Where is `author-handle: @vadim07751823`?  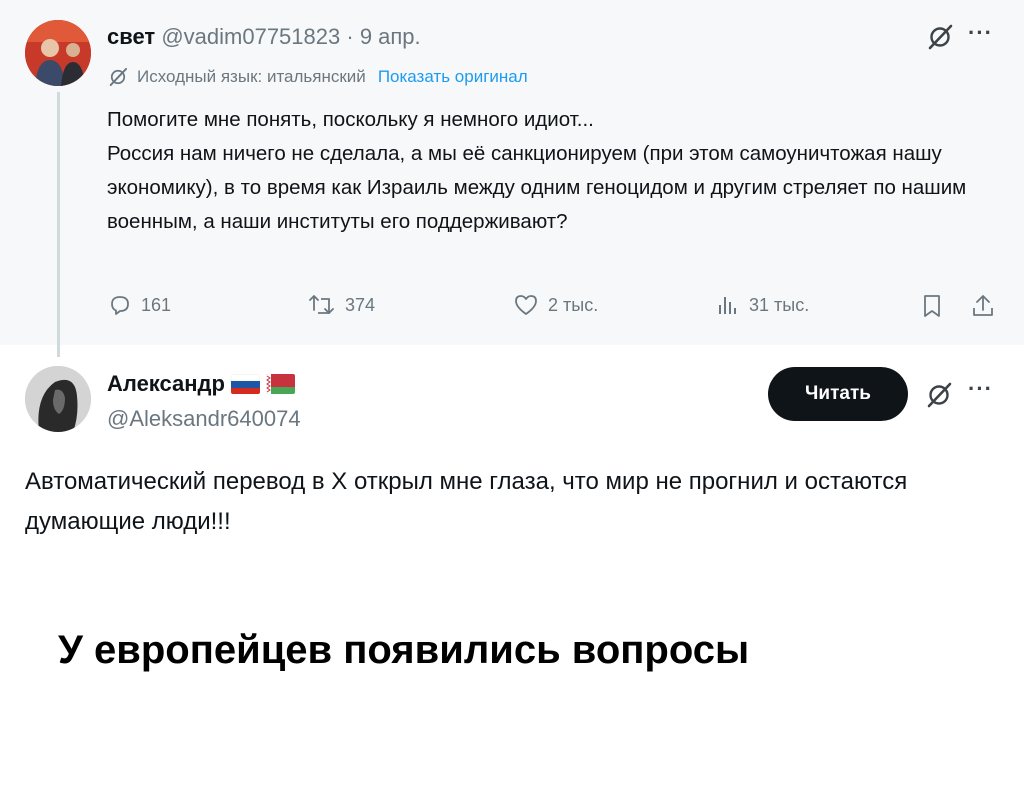 author-handle: @vadim07751823 is located at coordinates (250, 36).